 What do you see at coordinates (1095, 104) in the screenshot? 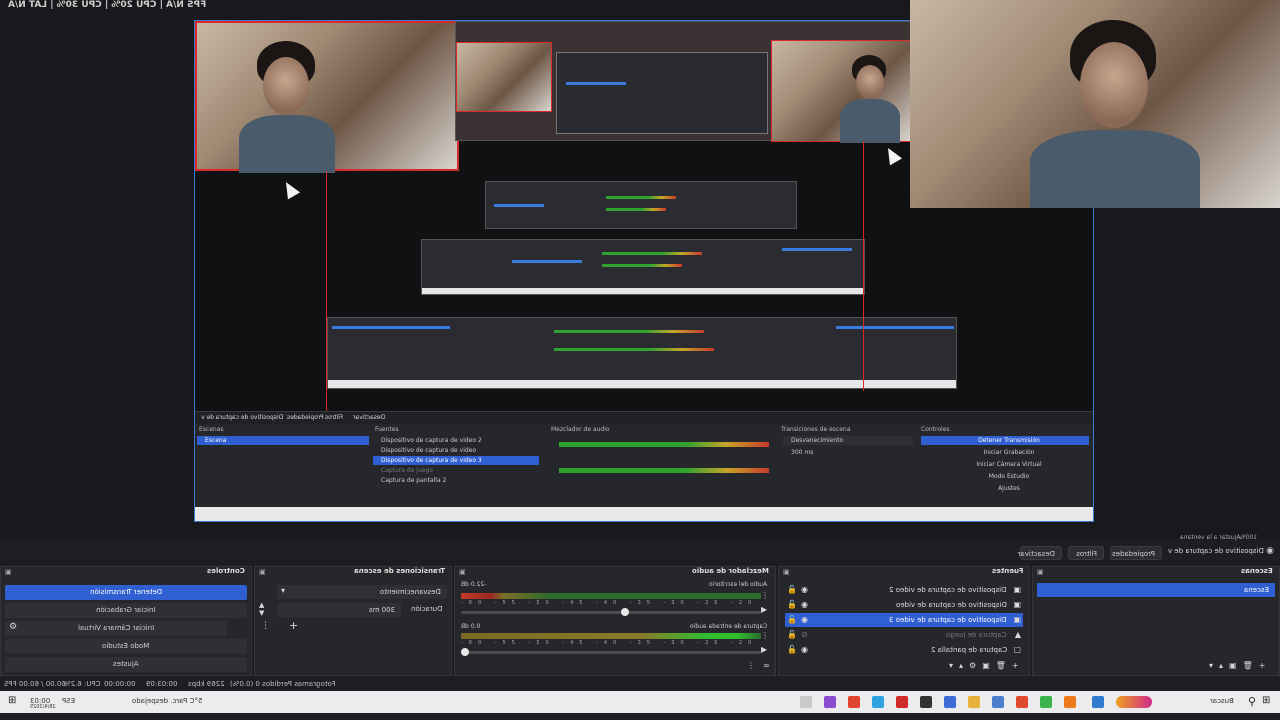
I see `webcam-overlay` at bounding box center [1095, 104].